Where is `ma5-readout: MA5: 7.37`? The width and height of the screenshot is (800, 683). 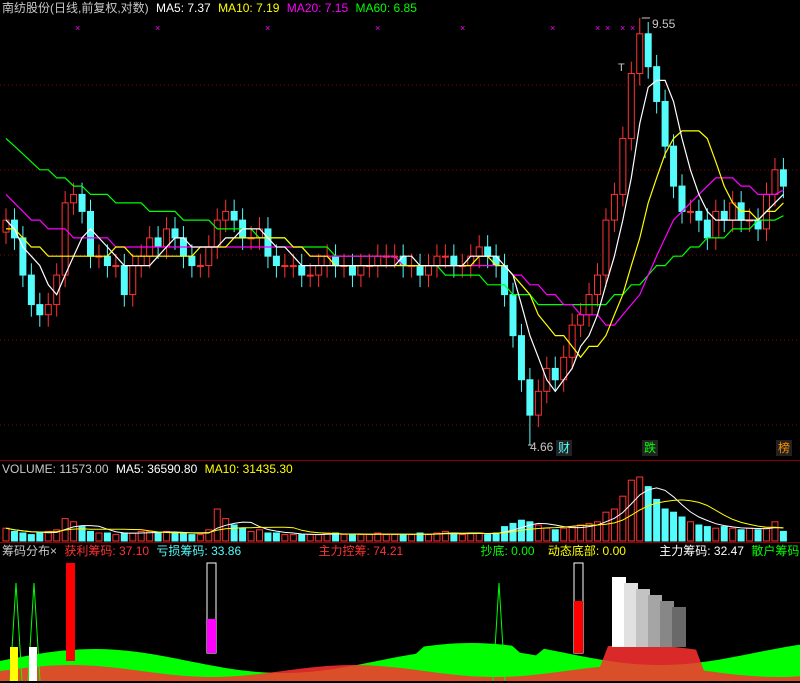 ma5-readout: MA5: 7.37 is located at coordinates (183, 8).